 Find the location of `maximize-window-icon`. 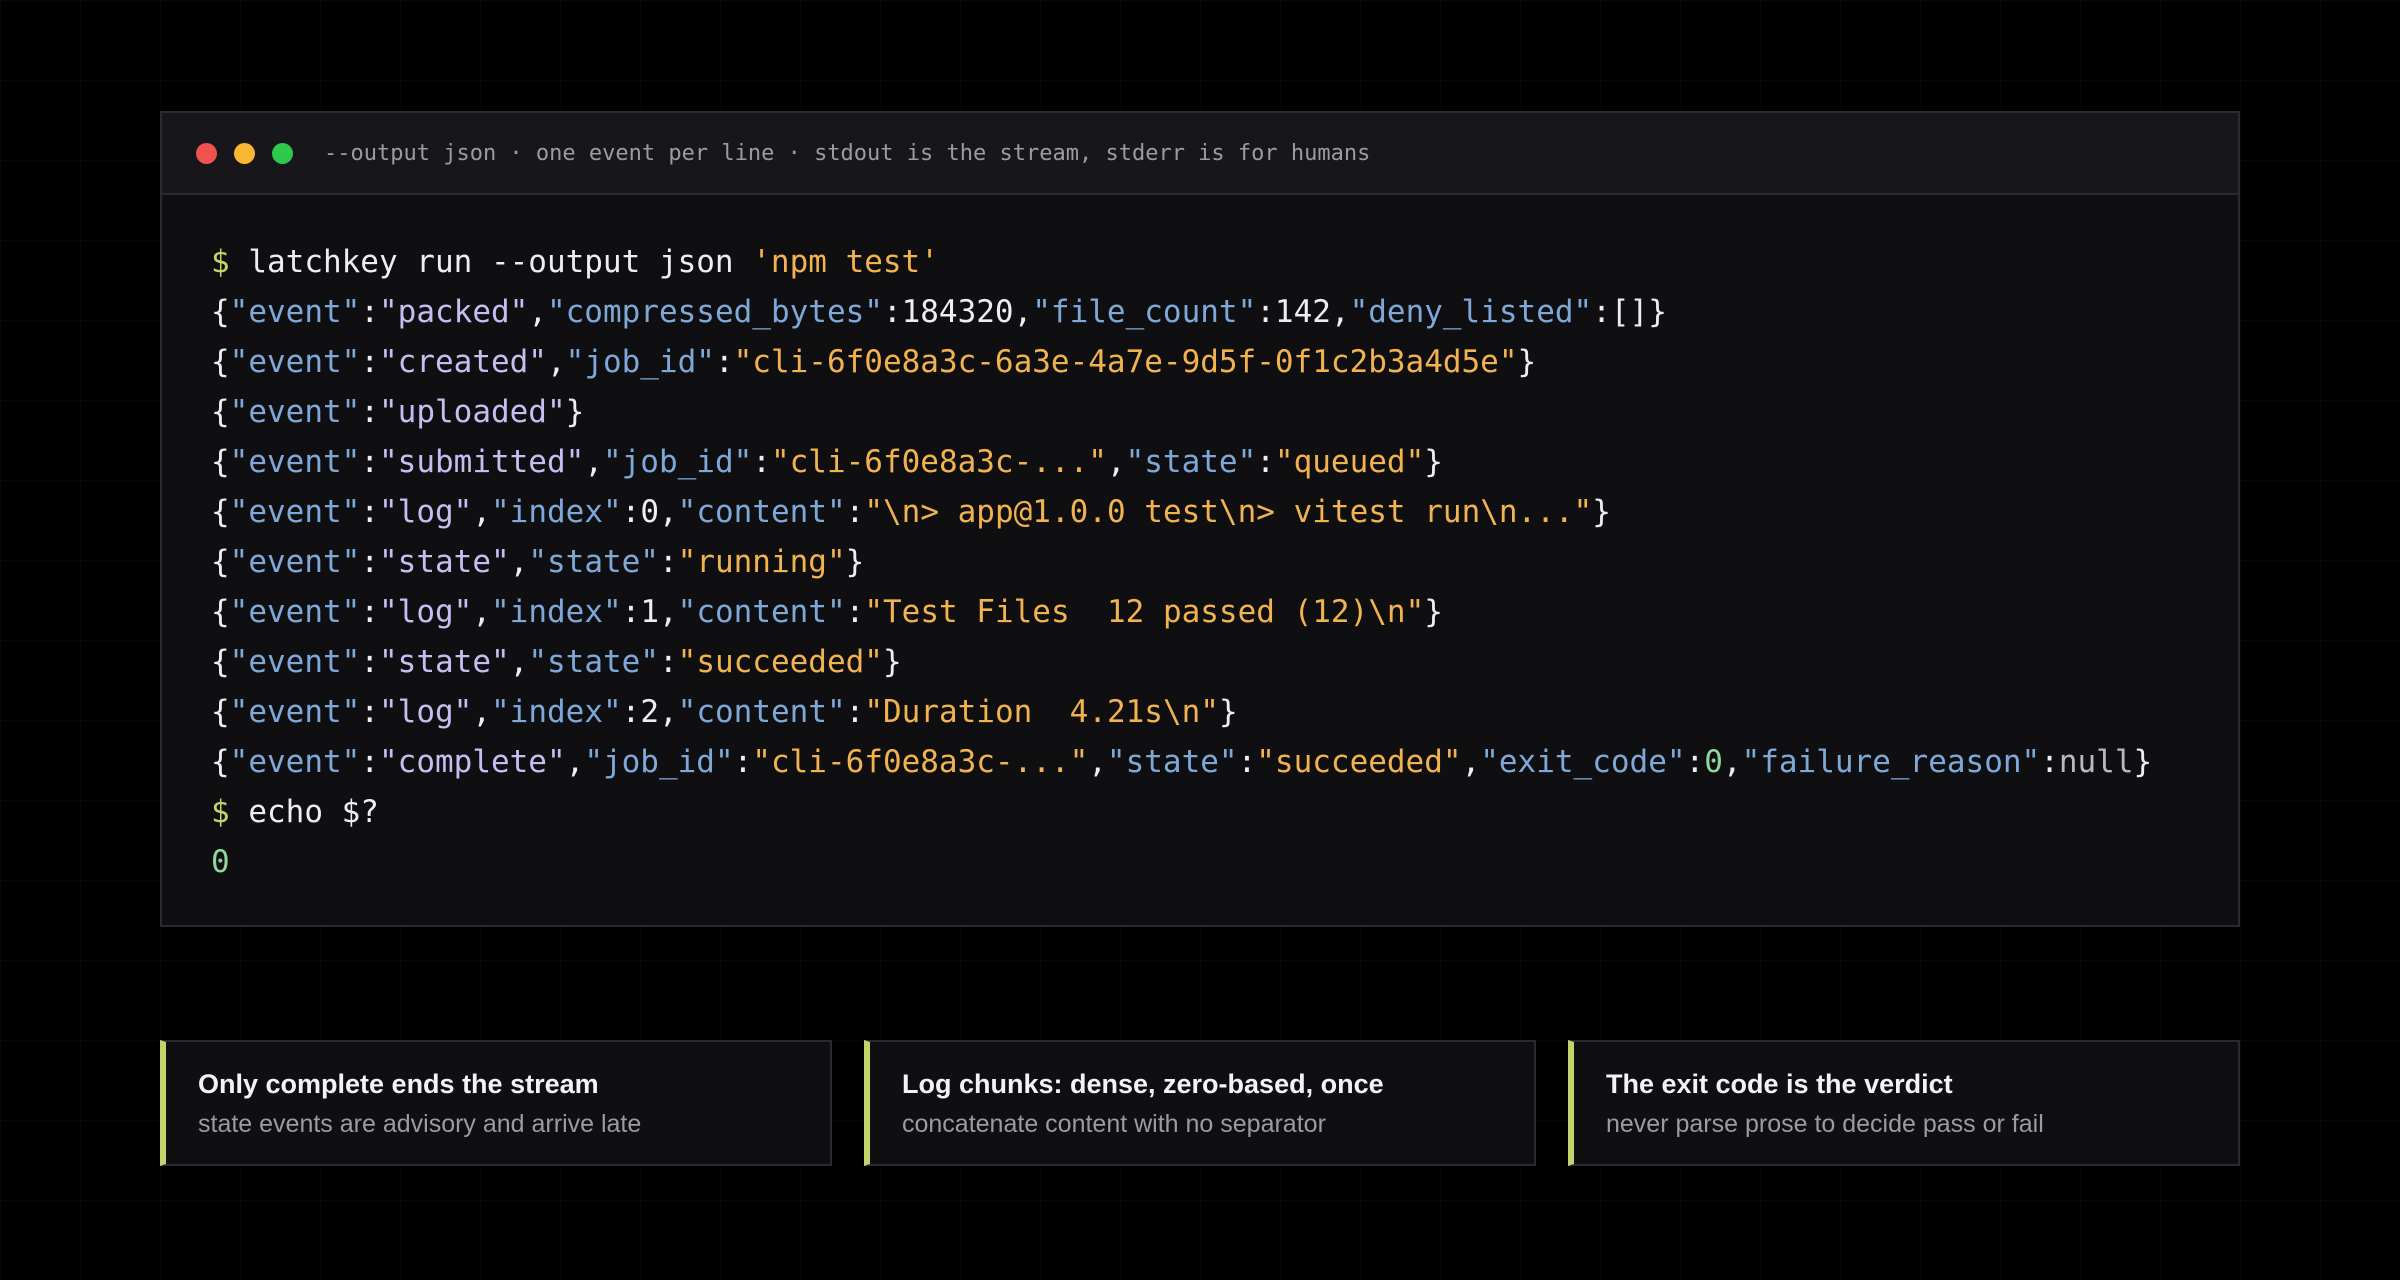

maximize-window-icon is located at coordinates (282, 153).